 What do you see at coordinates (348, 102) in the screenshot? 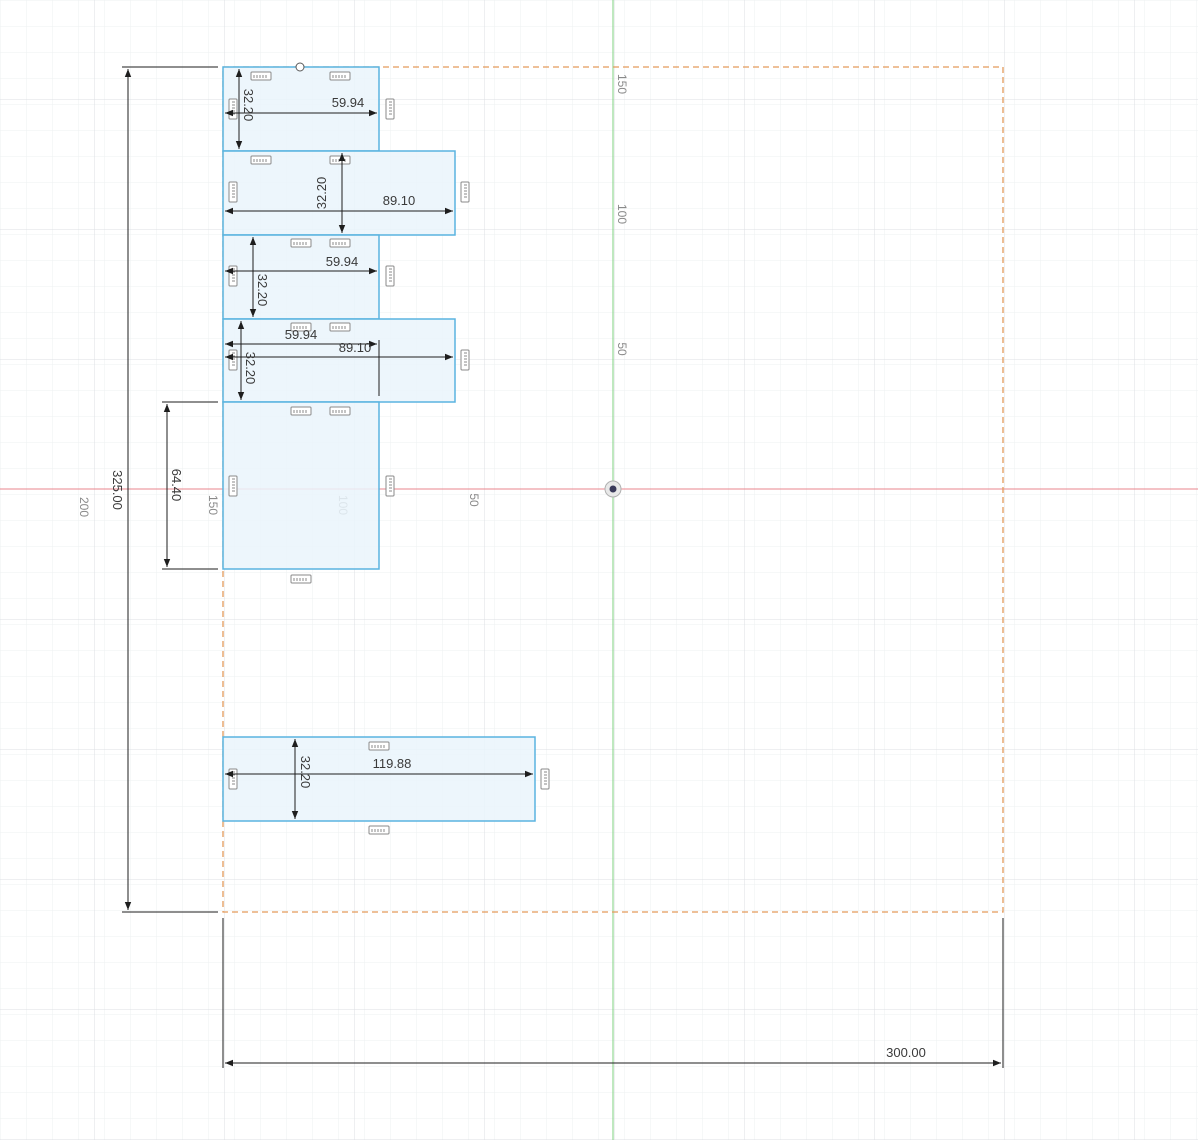
I see `dim-part1-width-label: 59.94` at bounding box center [348, 102].